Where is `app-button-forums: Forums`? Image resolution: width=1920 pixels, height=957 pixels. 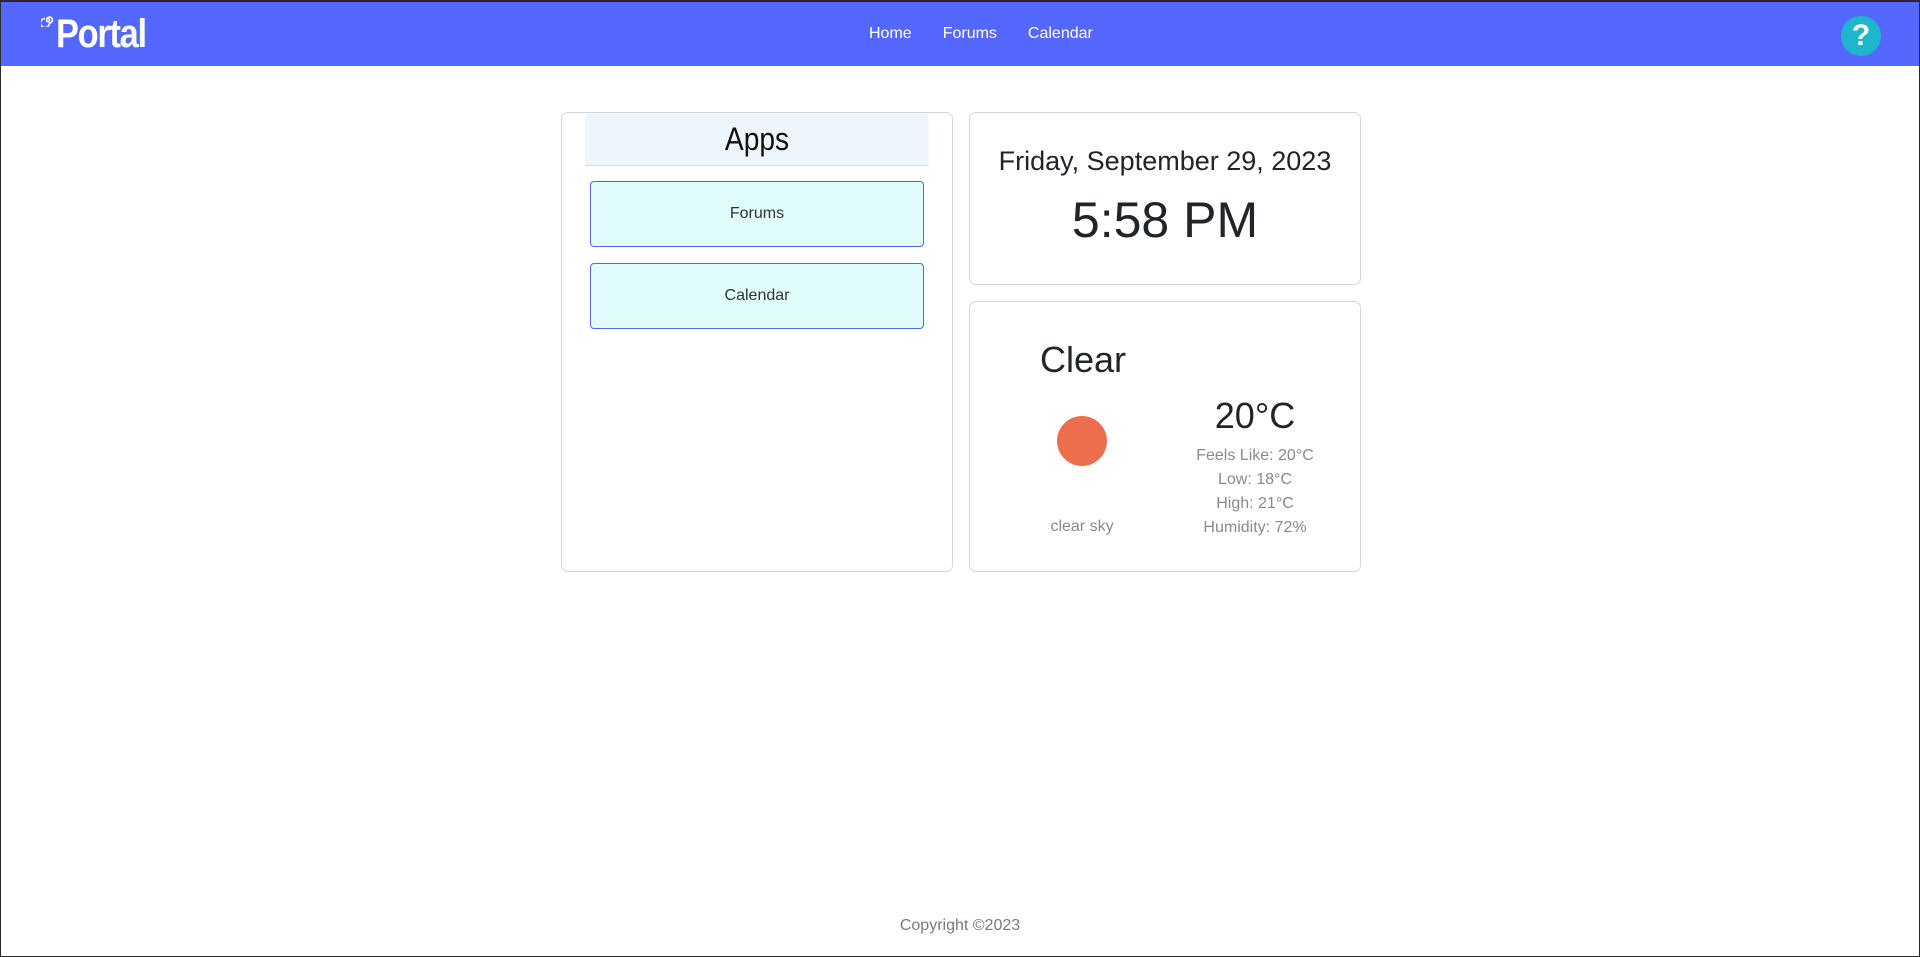
app-button-forums: Forums is located at coordinates (757, 214).